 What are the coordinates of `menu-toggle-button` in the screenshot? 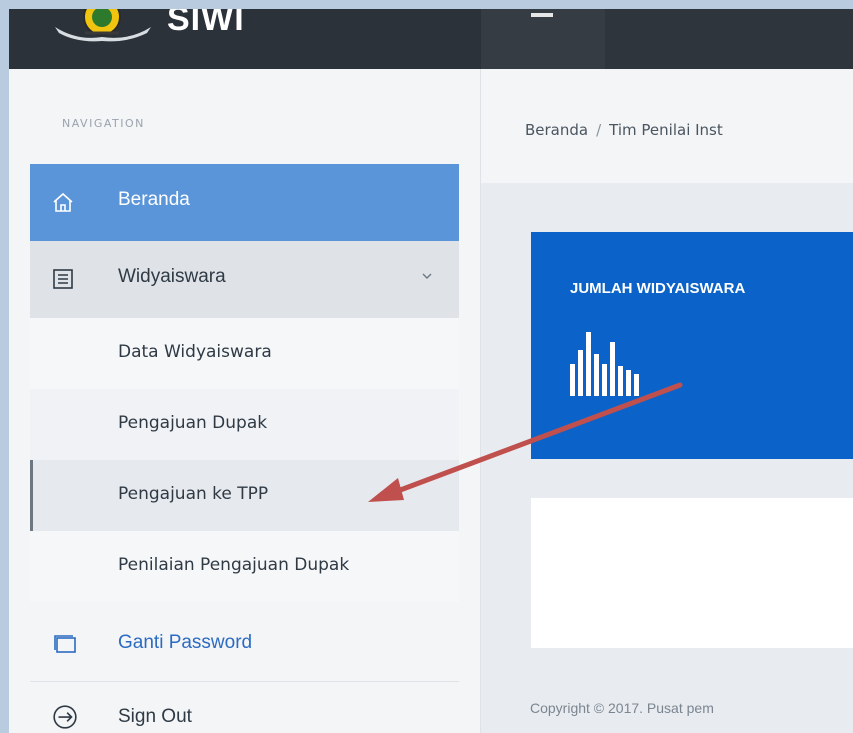 It's located at (543, 39).